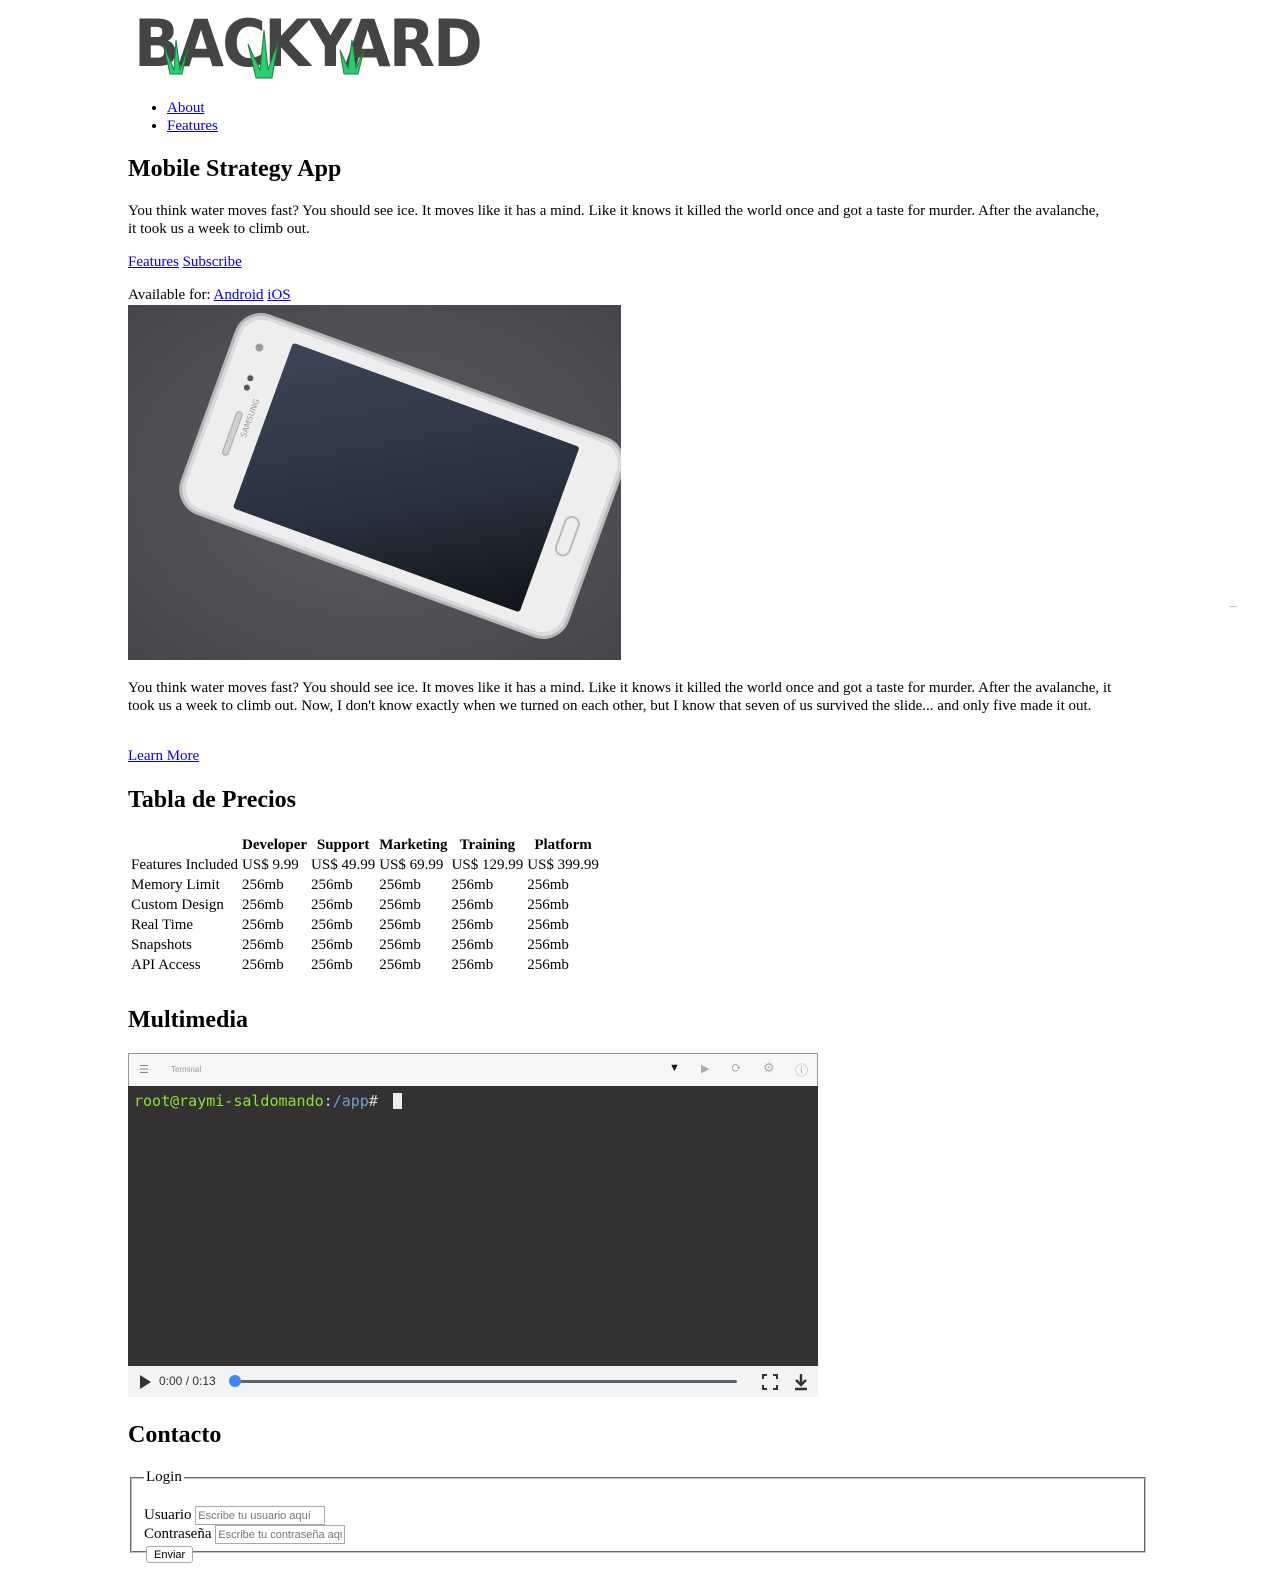  Describe the element at coordinates (802, 1070) in the screenshot. I see `info-icon: ⓘ` at that location.